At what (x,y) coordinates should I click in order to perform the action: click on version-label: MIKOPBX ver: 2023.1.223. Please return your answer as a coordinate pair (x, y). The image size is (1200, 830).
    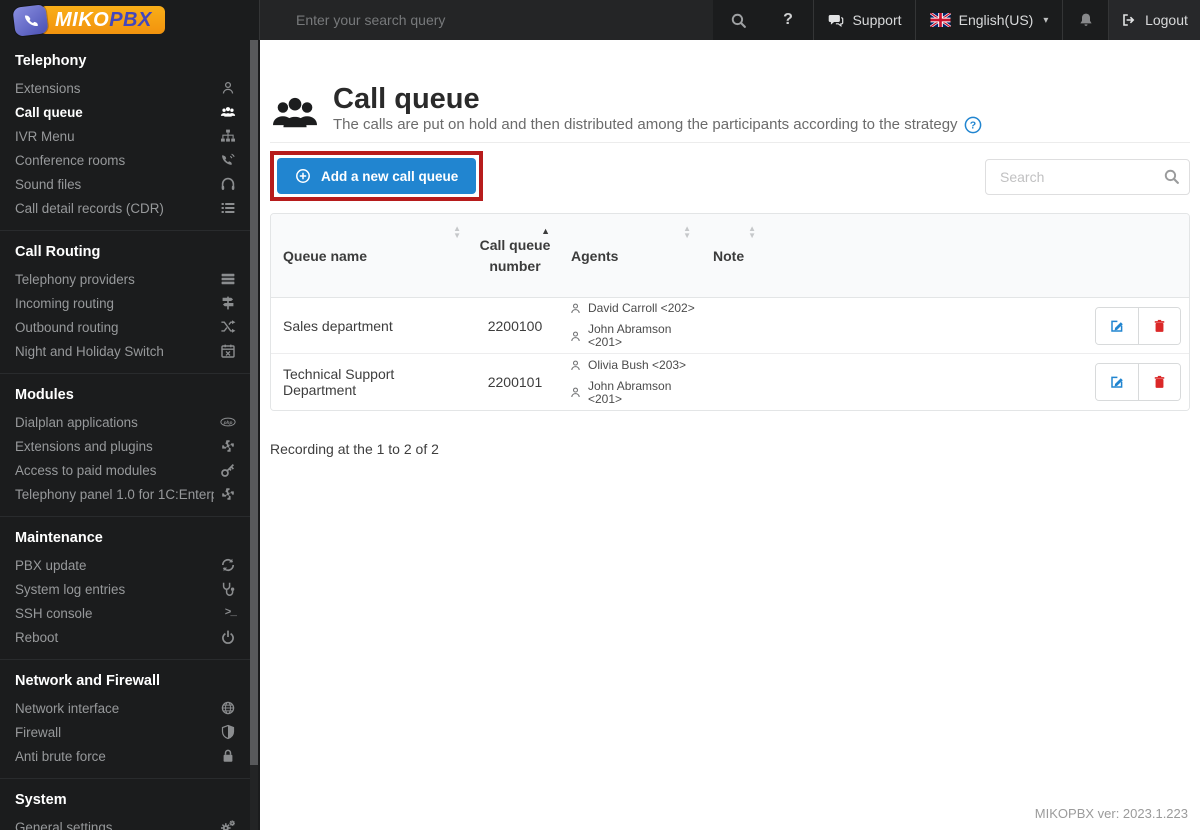
    Looking at the image, I should click on (1111, 813).